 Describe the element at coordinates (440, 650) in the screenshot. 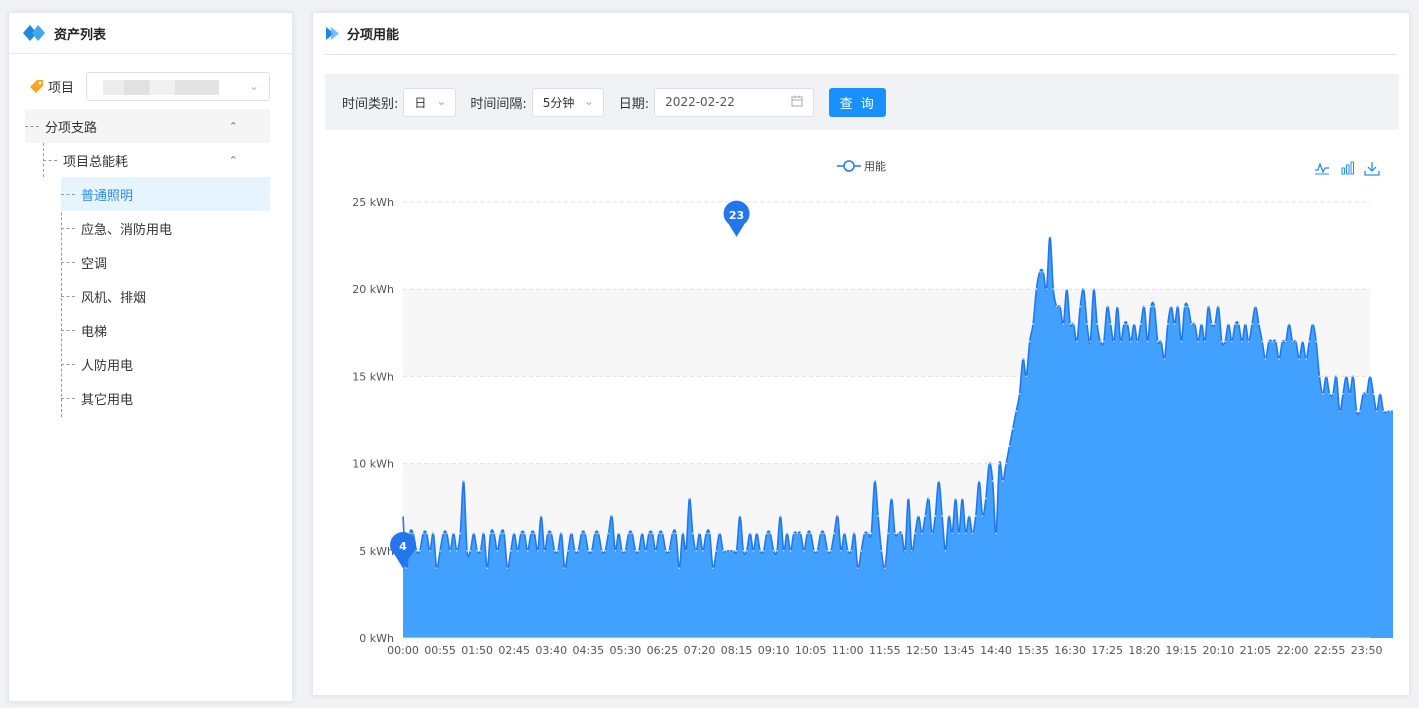

I see `x-tick-label: 00:55` at that location.